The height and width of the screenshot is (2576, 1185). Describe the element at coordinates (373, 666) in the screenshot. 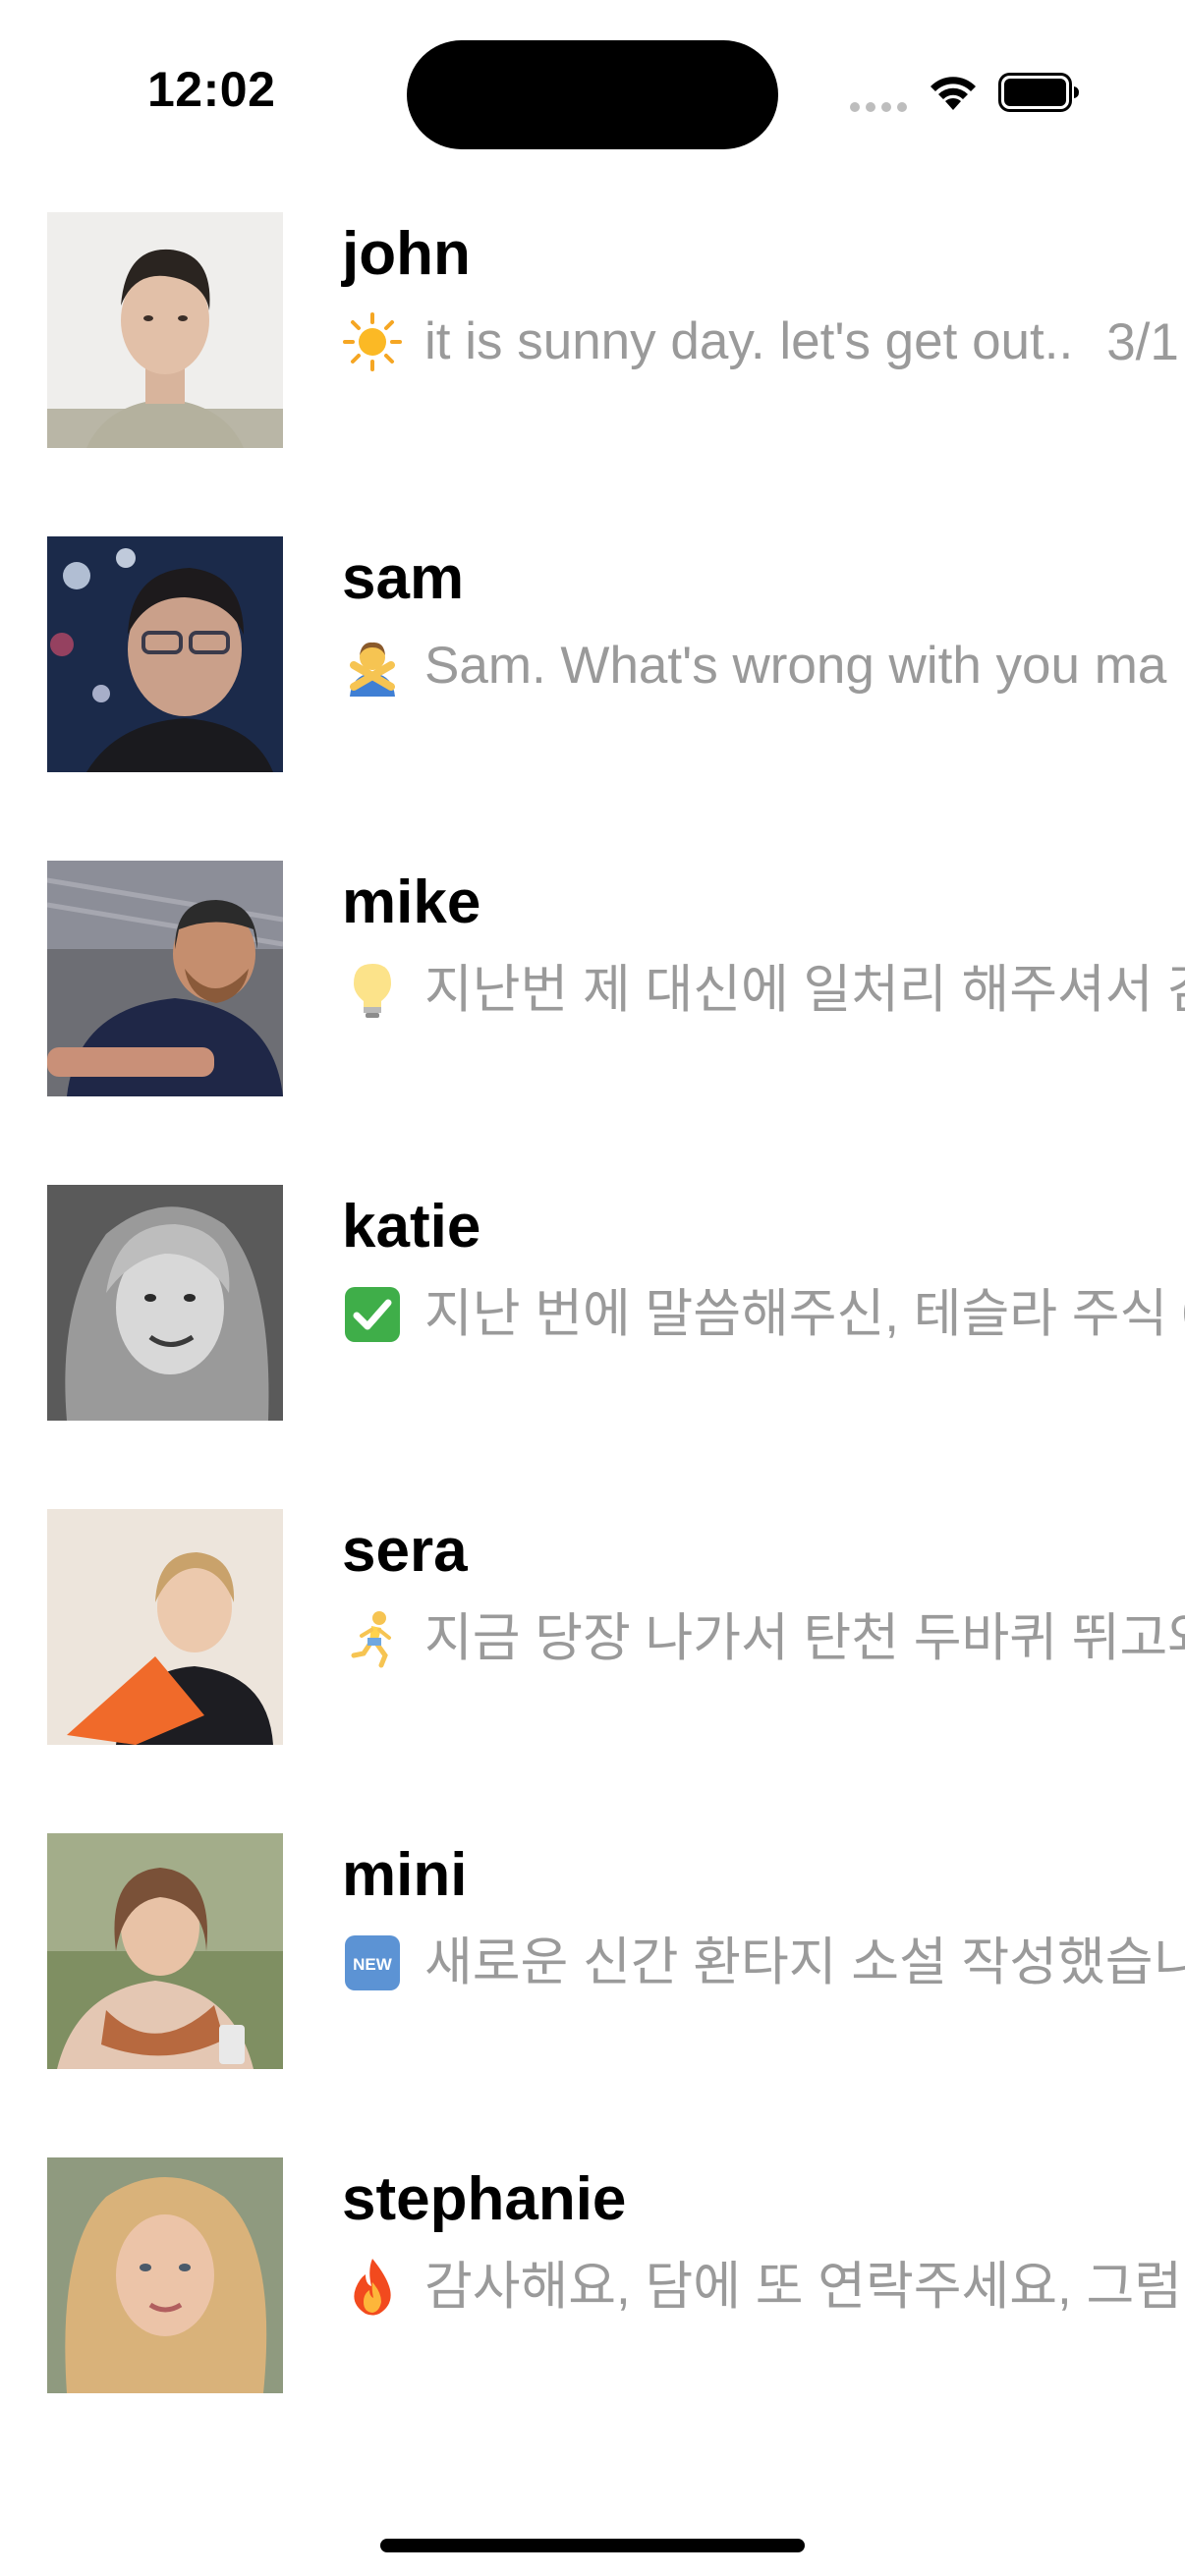

I see `person-gesturing-no-icon` at that location.